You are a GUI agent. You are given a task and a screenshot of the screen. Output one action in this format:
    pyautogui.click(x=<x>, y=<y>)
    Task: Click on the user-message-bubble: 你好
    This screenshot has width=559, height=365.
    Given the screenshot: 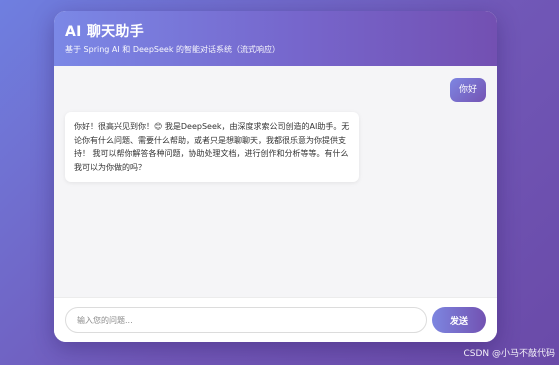 What is the action you would take?
    pyautogui.click(x=468, y=90)
    